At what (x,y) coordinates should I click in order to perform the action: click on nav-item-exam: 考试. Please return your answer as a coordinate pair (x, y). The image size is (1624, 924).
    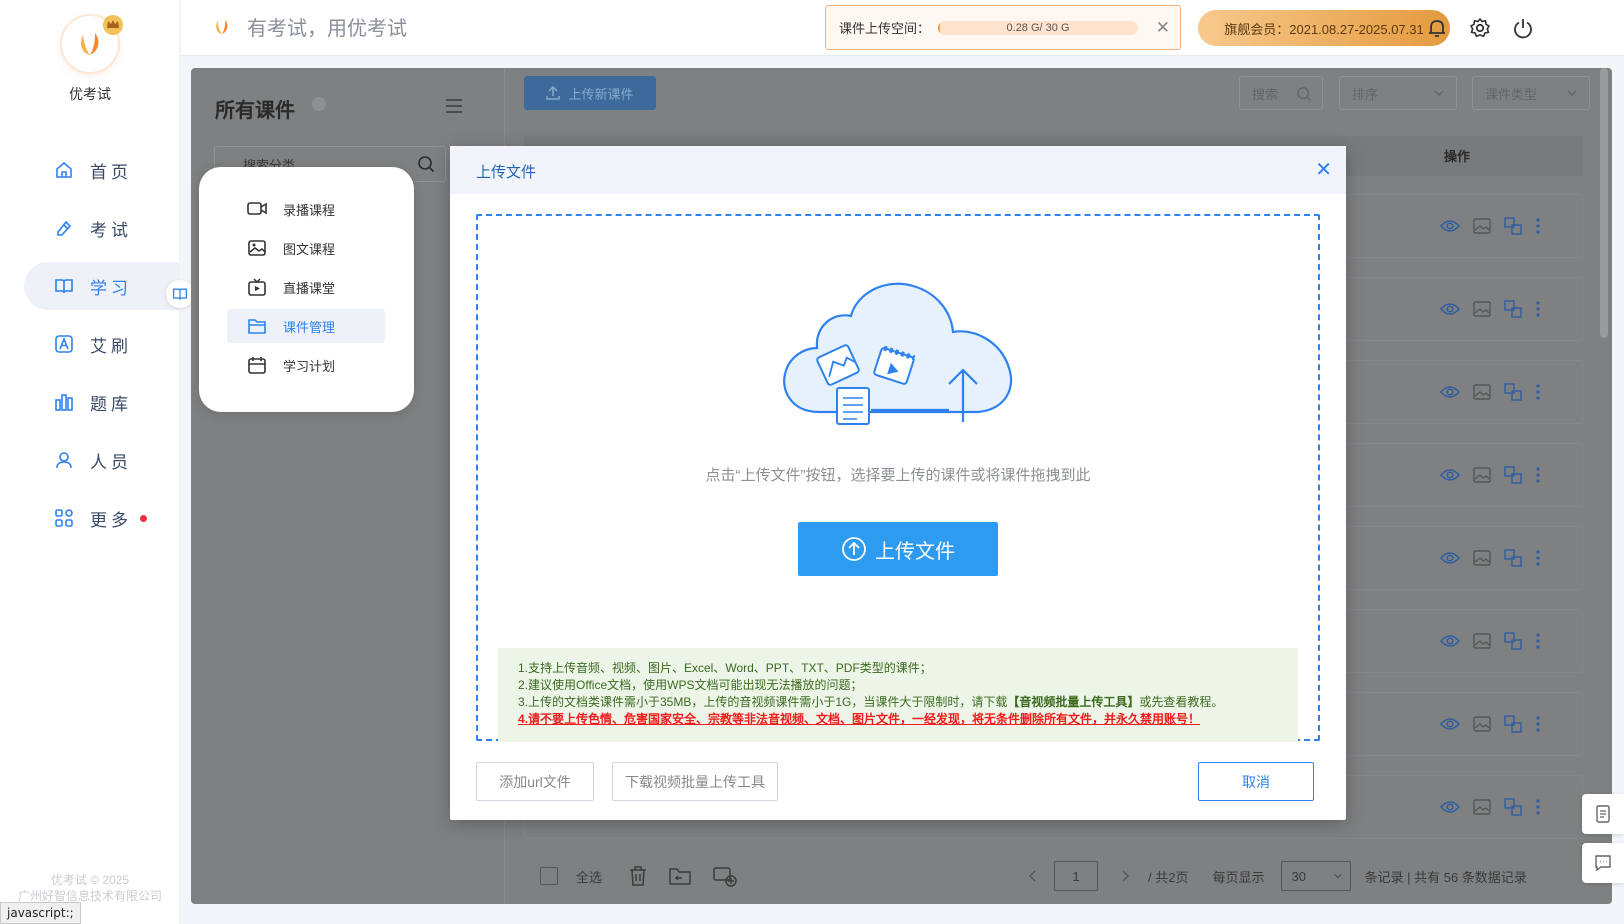
    Looking at the image, I should click on (102, 228).